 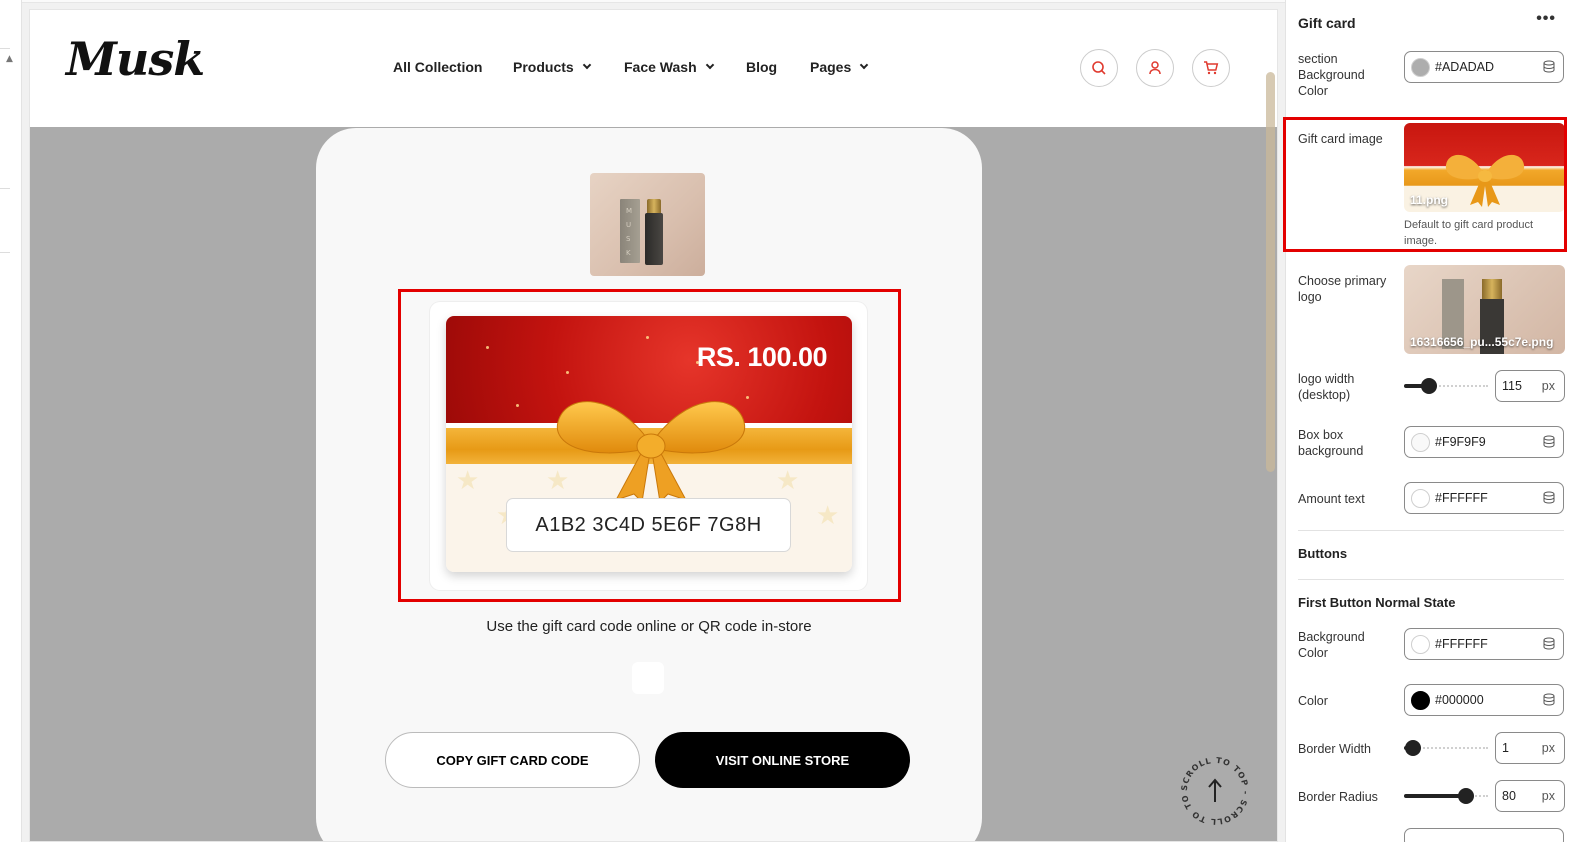 What do you see at coordinates (831, 67) in the screenshot?
I see `nav-label: Pages` at bounding box center [831, 67].